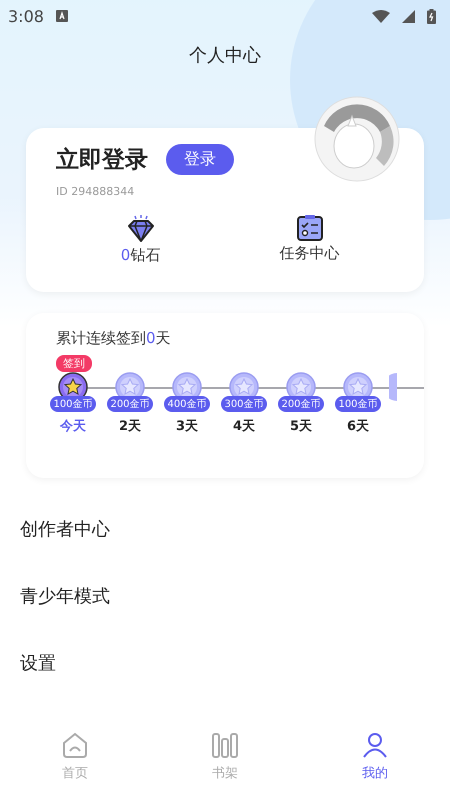  What do you see at coordinates (96, 191) in the screenshot?
I see `user-id: ID 294888344` at bounding box center [96, 191].